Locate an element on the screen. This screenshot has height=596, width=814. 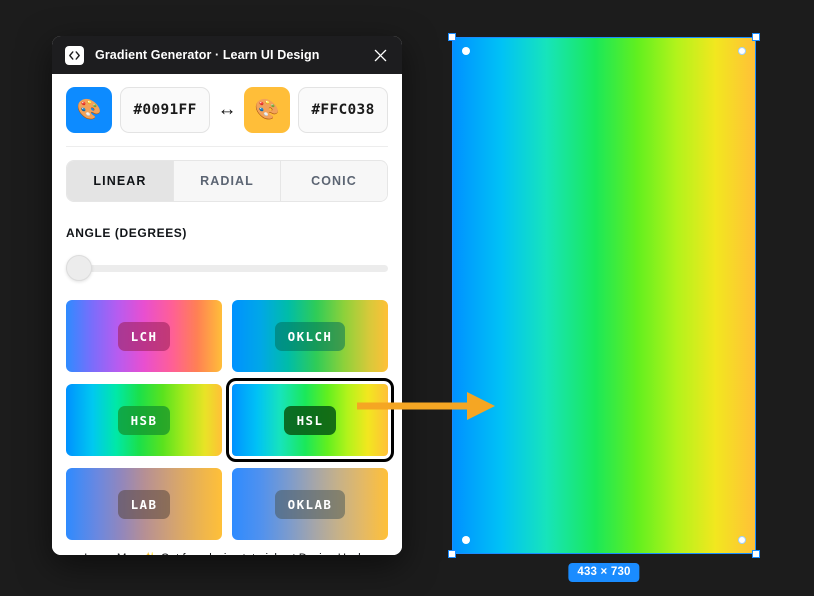
colorspace-label: HSL is located at coordinates (310, 420).